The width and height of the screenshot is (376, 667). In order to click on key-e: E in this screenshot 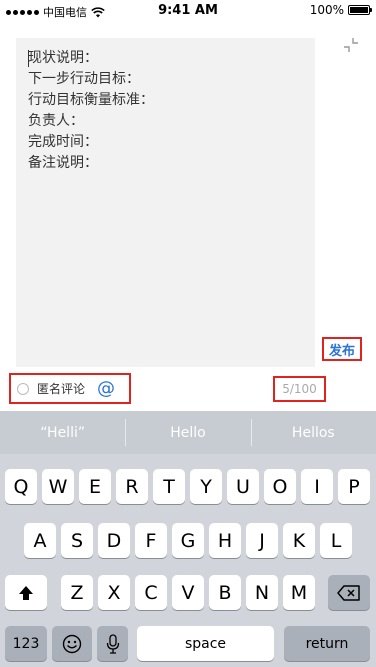, I will do `click(95, 486)`.